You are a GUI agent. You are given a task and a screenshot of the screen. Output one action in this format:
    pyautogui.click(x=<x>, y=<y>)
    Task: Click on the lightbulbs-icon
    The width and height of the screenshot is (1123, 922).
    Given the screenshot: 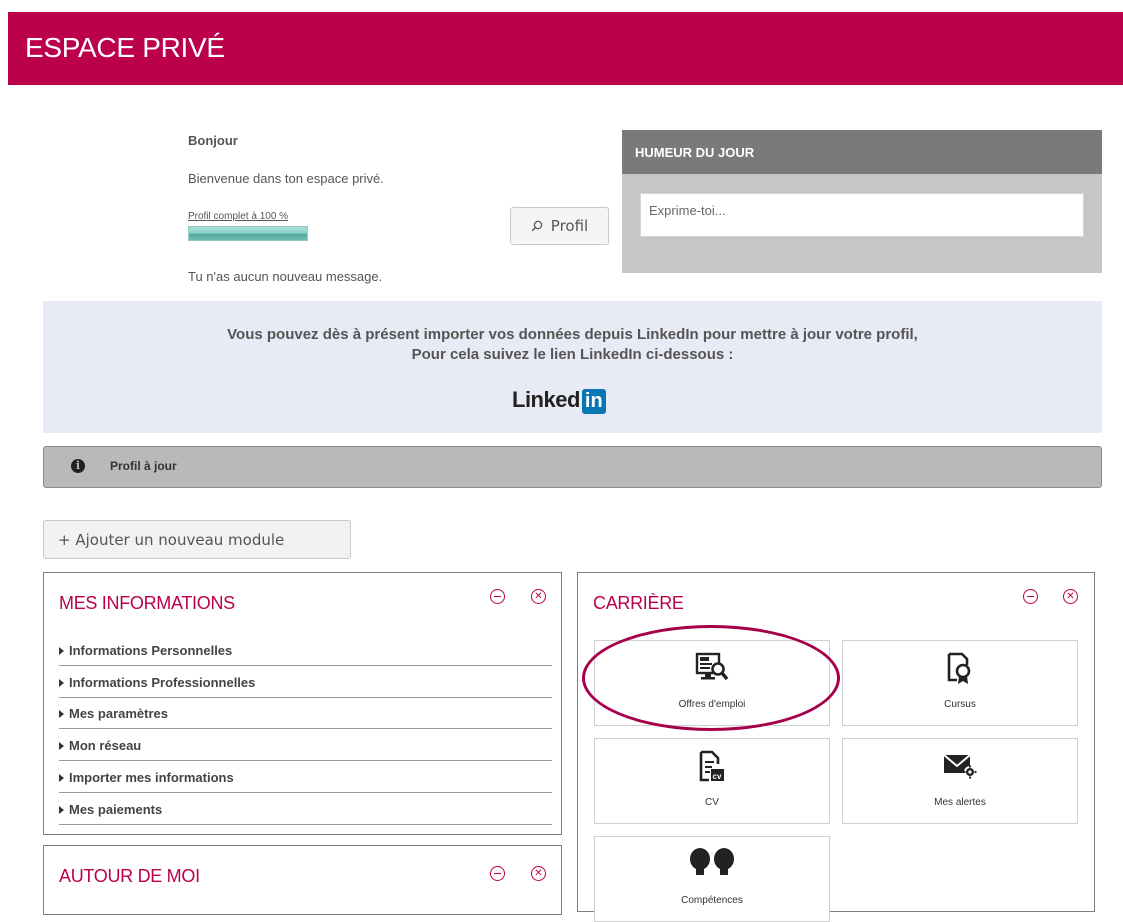 What is the action you would take?
    pyautogui.click(x=712, y=861)
    